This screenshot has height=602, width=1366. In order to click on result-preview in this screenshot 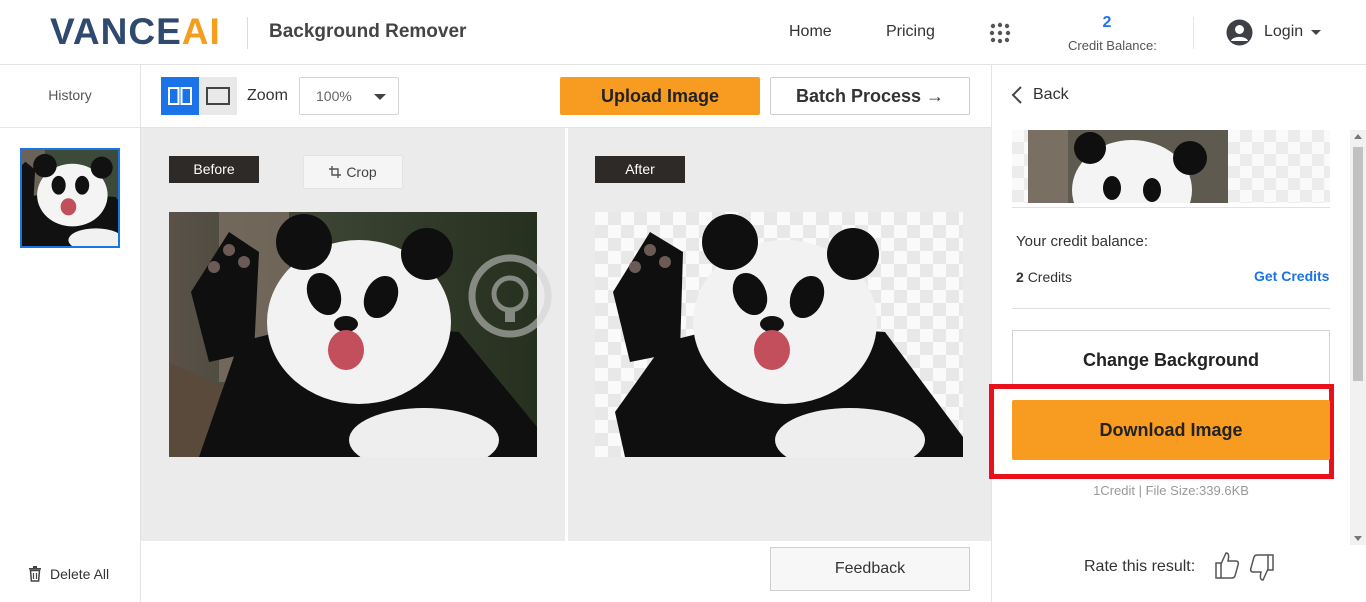, I will do `click(1171, 166)`.